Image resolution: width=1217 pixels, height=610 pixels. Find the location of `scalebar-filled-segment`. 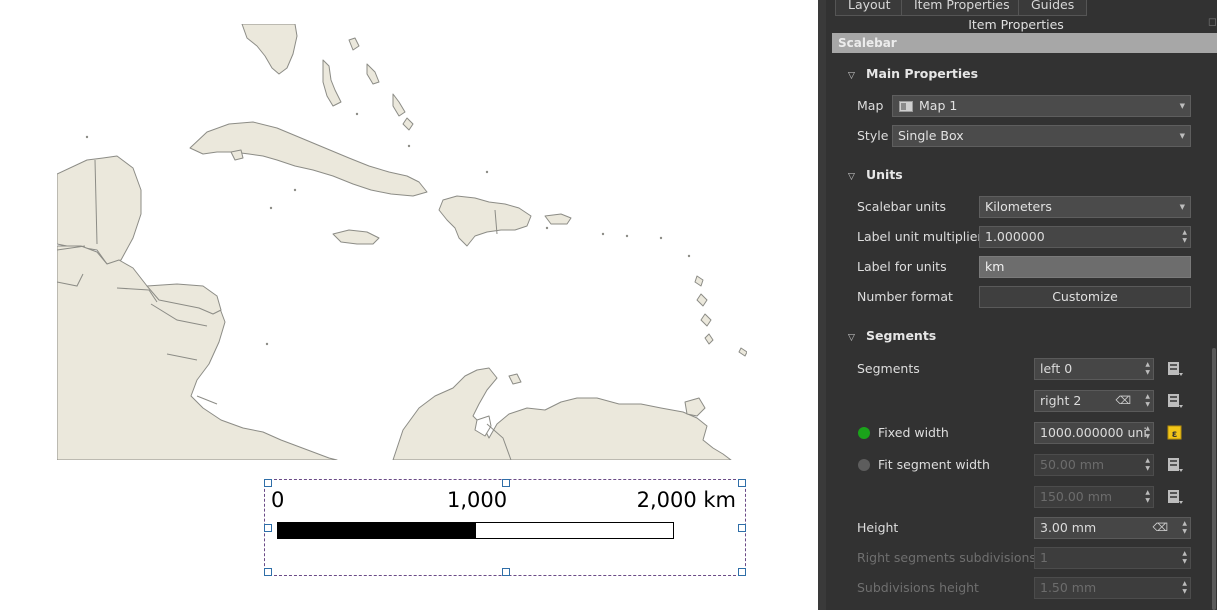

scalebar-filled-segment is located at coordinates (377, 530).